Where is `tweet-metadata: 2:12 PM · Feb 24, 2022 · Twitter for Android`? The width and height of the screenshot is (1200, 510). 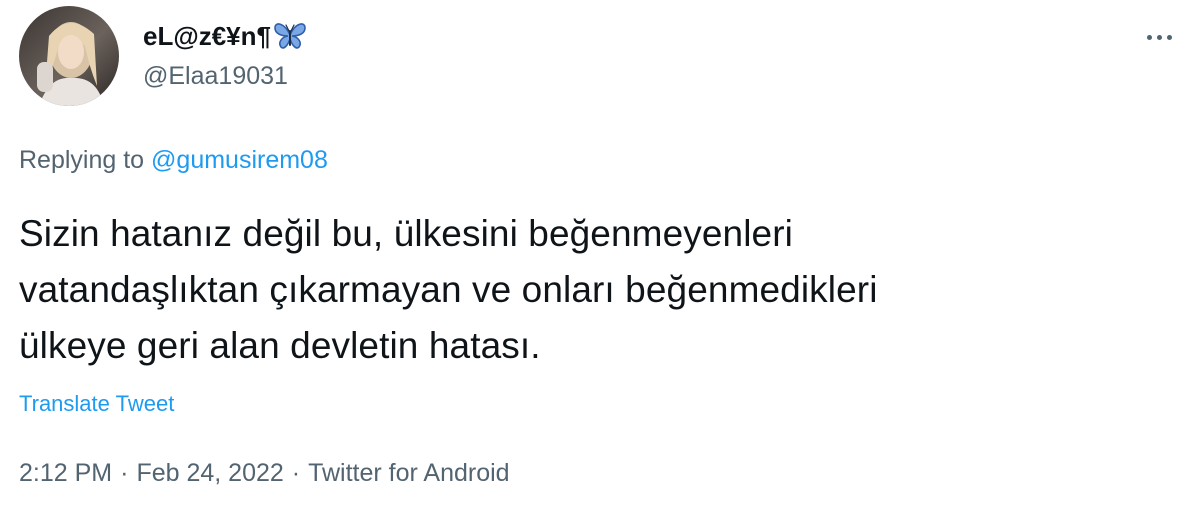
tweet-metadata: 2:12 PM · Feb 24, 2022 · Twitter for Android is located at coordinates (264, 473).